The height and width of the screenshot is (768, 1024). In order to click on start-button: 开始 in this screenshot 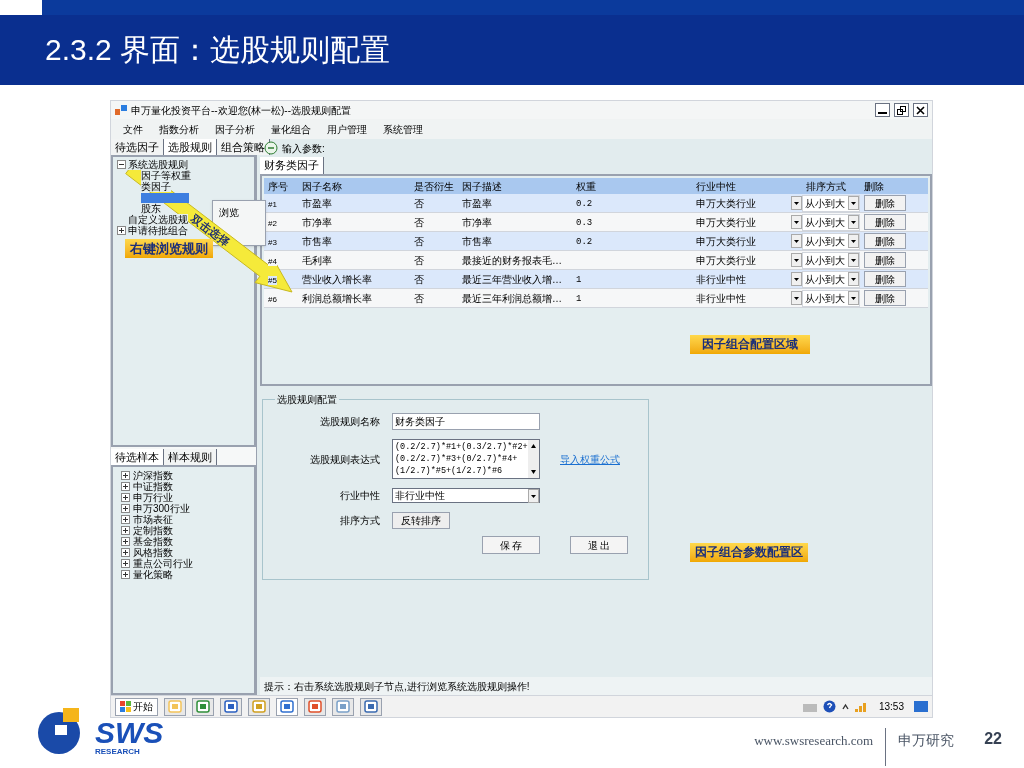, I will do `click(136, 706)`.